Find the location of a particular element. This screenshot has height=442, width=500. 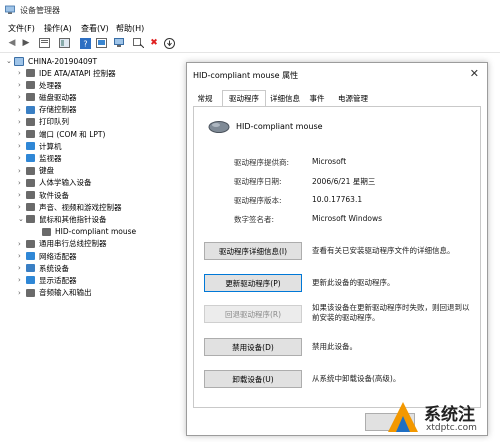

menu-bar: 文件(F) 操作(A) 查看(V) 帮助(H) is located at coordinates (250, 27).